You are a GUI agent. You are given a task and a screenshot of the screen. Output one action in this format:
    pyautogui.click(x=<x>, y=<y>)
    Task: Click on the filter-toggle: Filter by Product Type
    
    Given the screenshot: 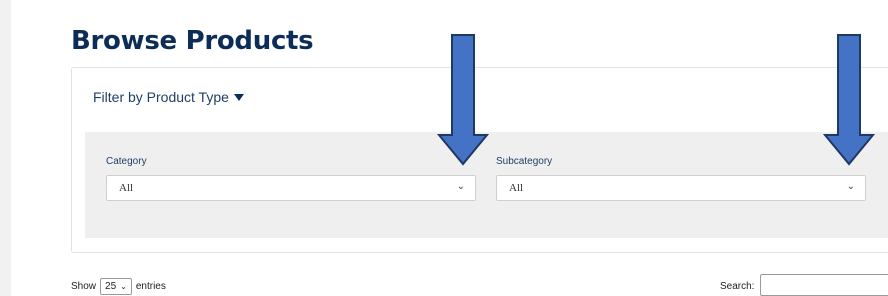 What is the action you would take?
    pyautogui.click(x=168, y=97)
    